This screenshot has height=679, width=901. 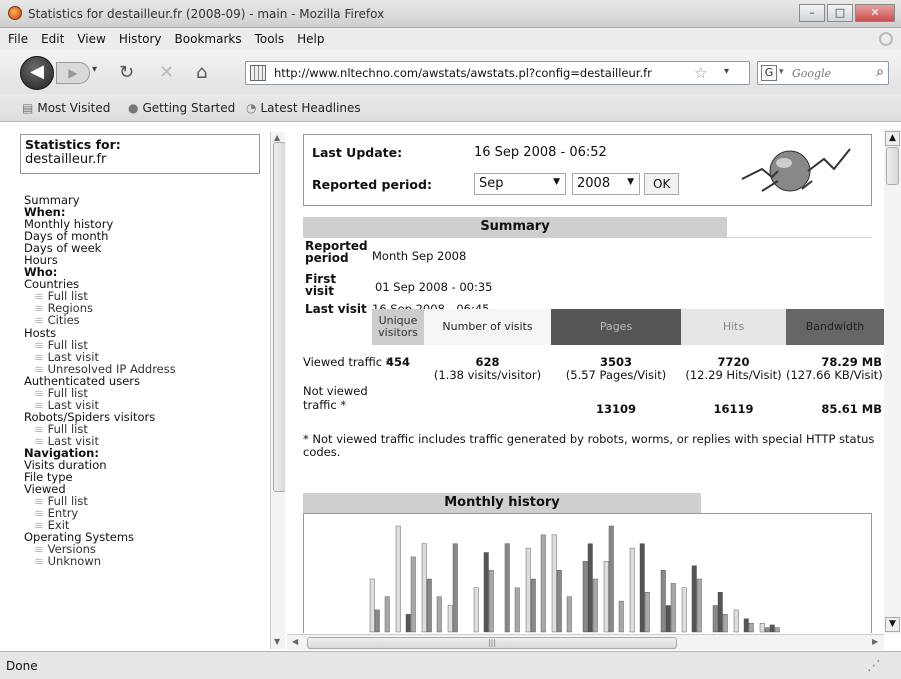 What do you see at coordinates (574, 579) in the screenshot?
I see `monthly-history-chart` at bounding box center [574, 579].